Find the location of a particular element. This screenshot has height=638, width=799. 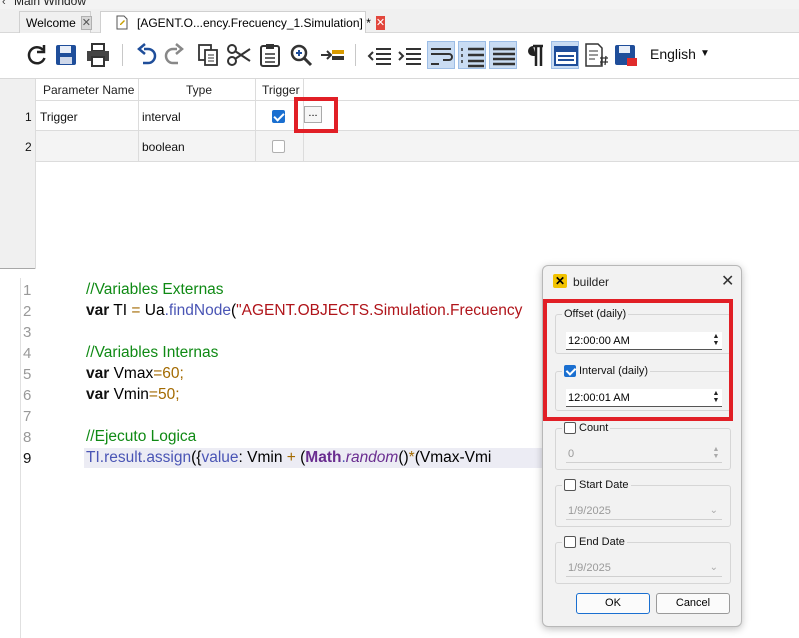

code-comment: //Ejecuto Logica is located at coordinates (141, 436).